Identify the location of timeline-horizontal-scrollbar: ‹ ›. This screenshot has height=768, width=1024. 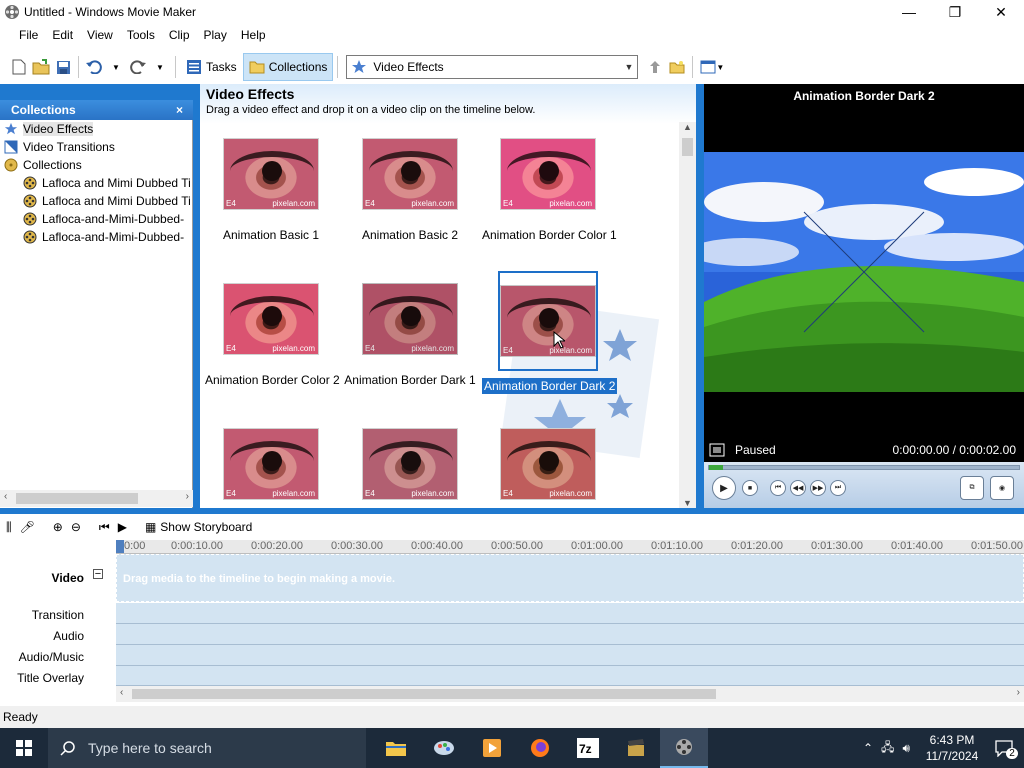
(570, 694).